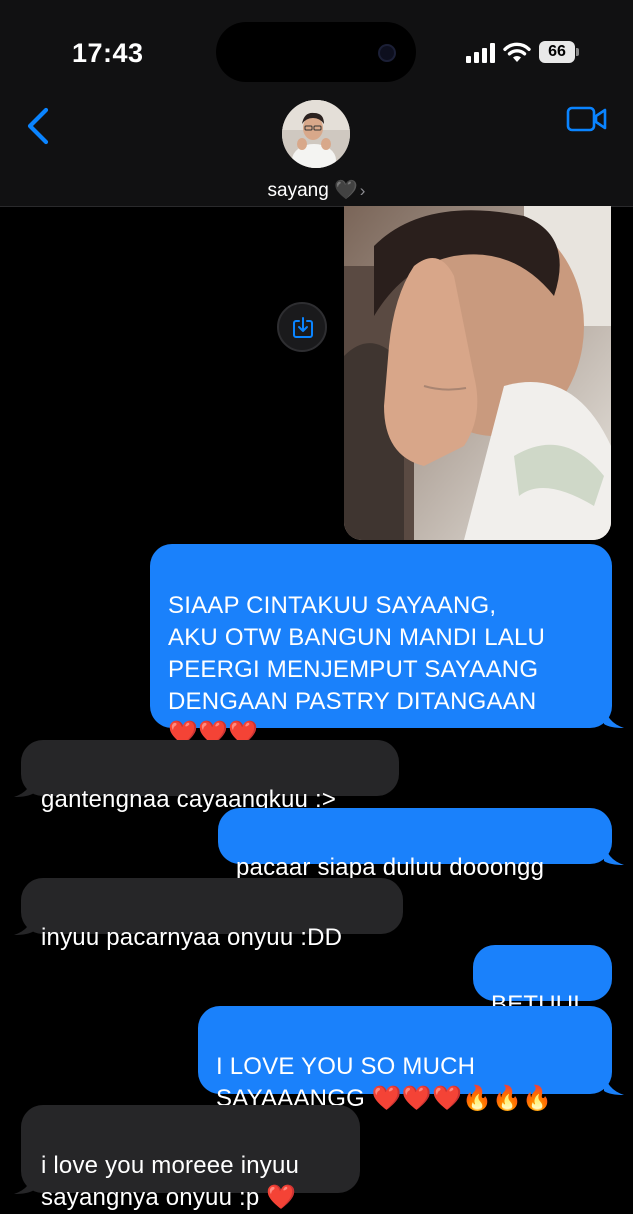  I want to click on download-icon, so click(303, 327).